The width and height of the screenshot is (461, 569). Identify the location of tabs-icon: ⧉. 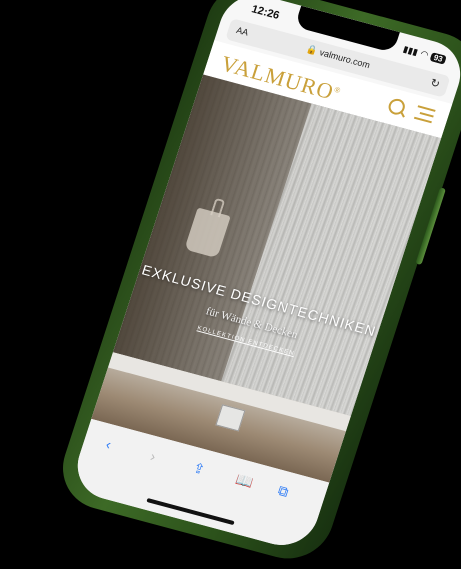
(283, 491).